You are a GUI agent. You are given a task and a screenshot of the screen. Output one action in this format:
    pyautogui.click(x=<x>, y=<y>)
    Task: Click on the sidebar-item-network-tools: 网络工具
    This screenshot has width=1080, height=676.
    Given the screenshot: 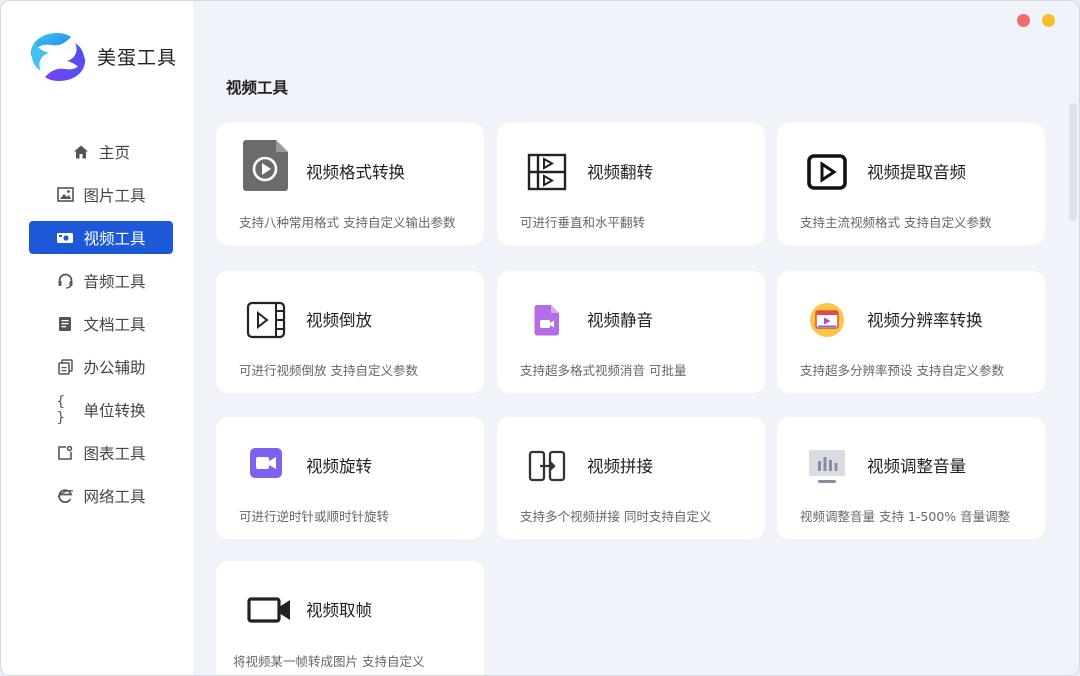 What is the action you would take?
    pyautogui.click(x=101, y=495)
    